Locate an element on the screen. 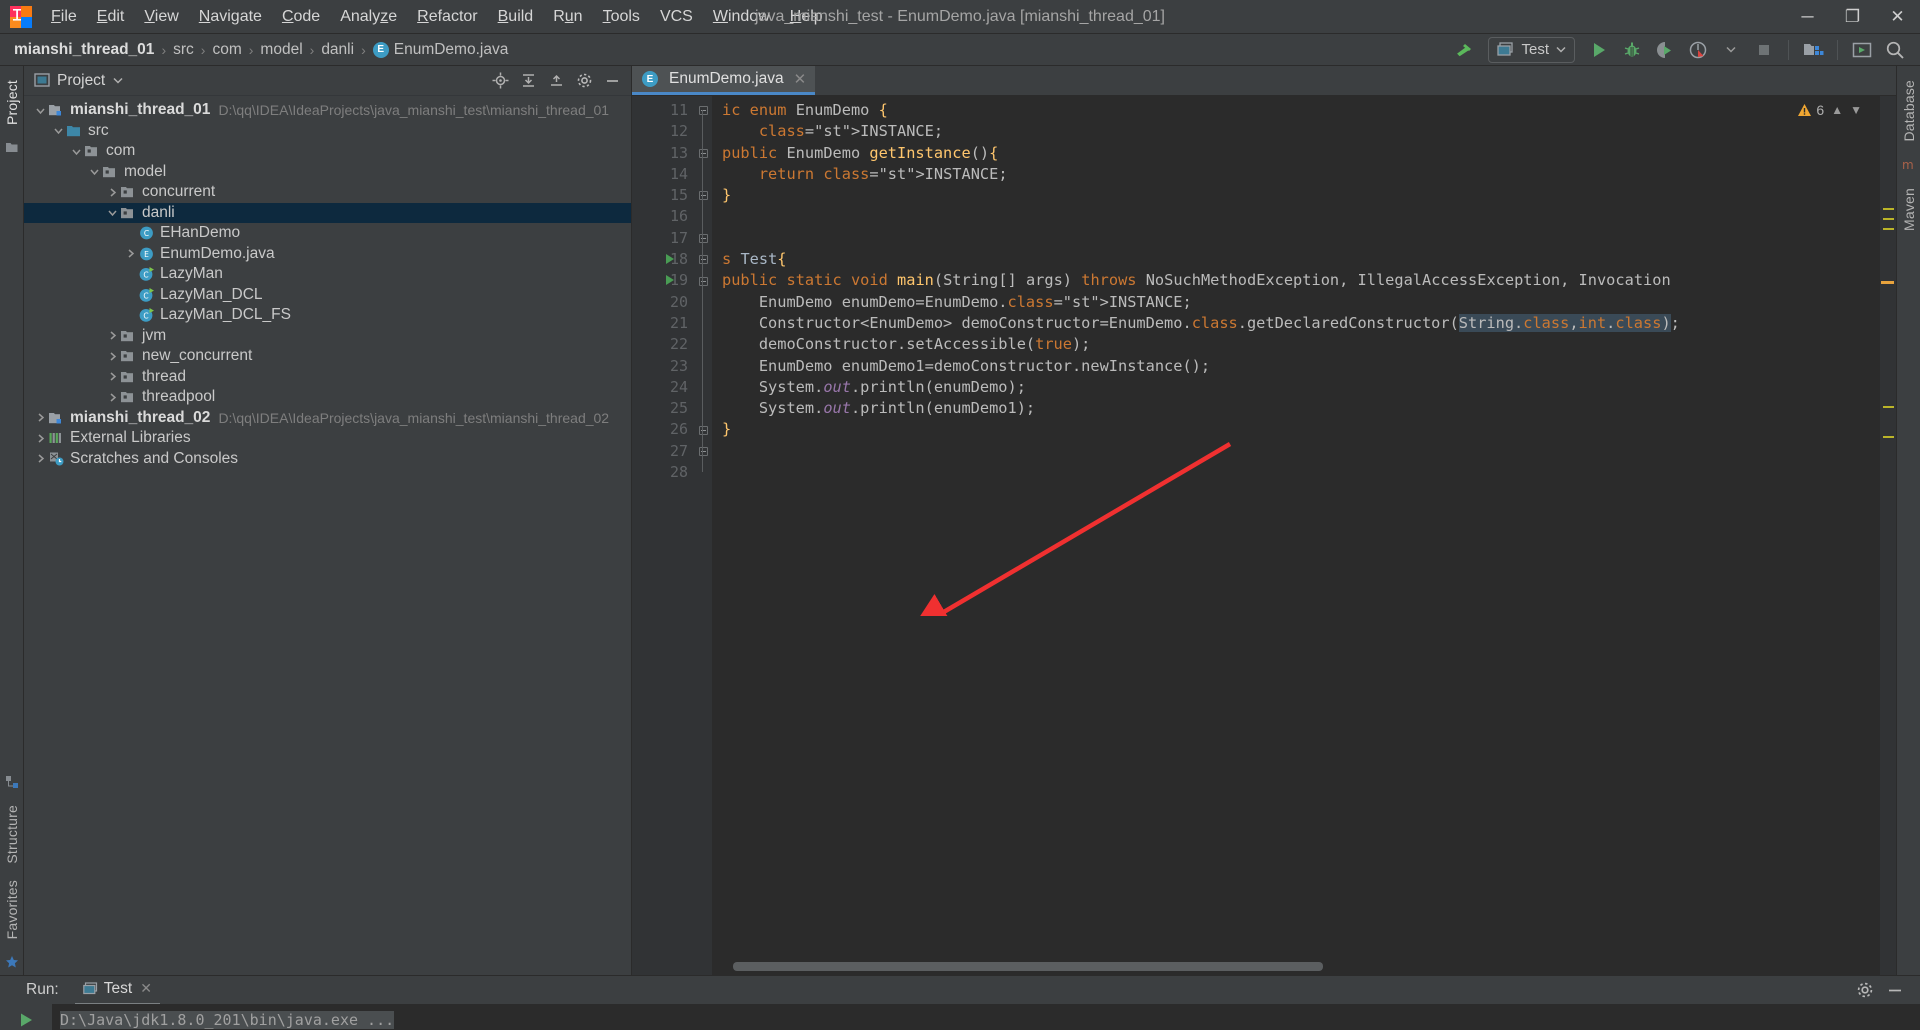  favorites-star-icon is located at coordinates (12, 962).